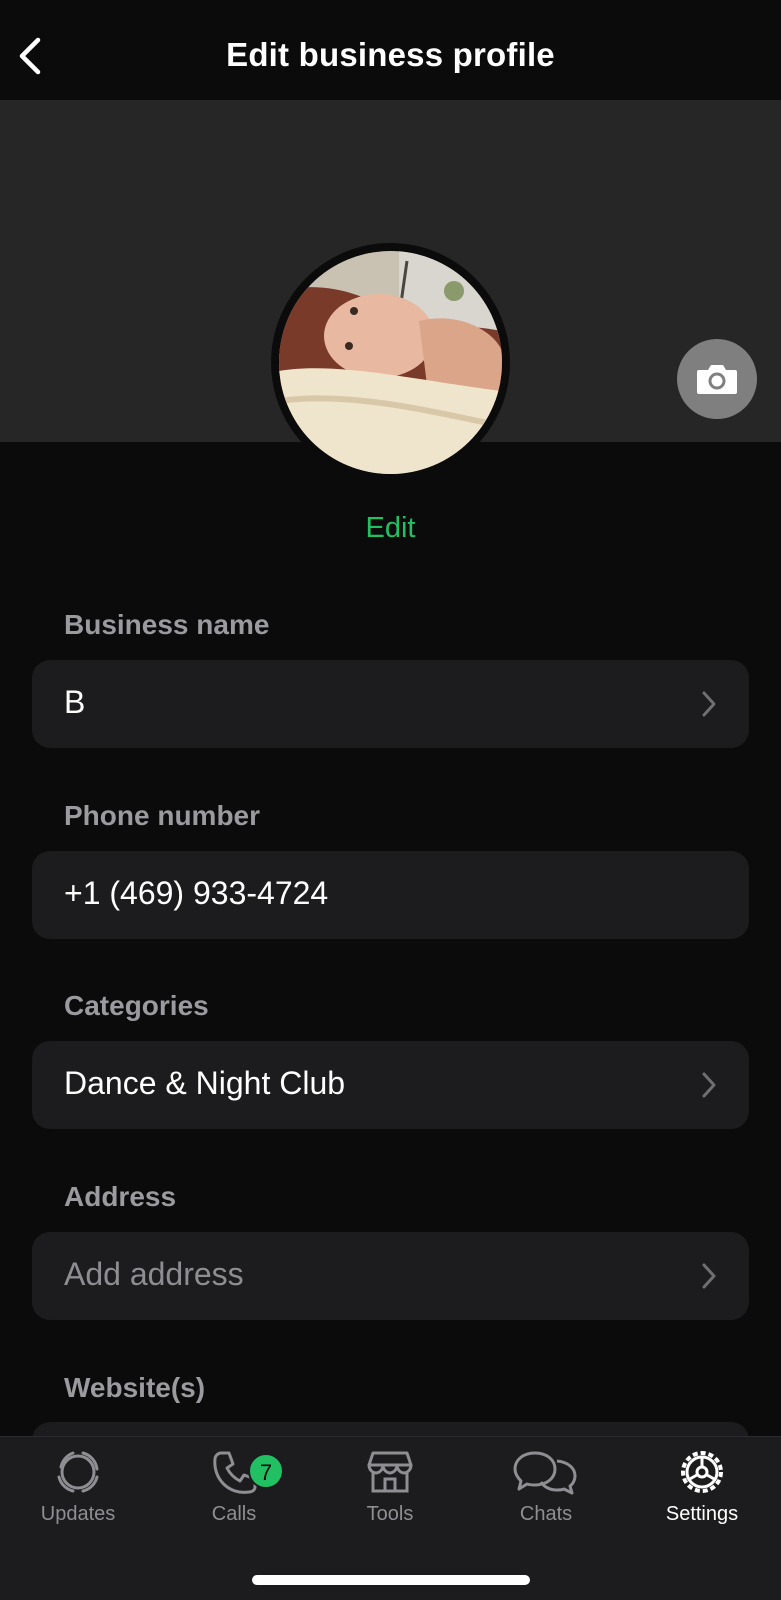  What do you see at coordinates (120, 1196) in the screenshot?
I see `address-label: Address` at bounding box center [120, 1196].